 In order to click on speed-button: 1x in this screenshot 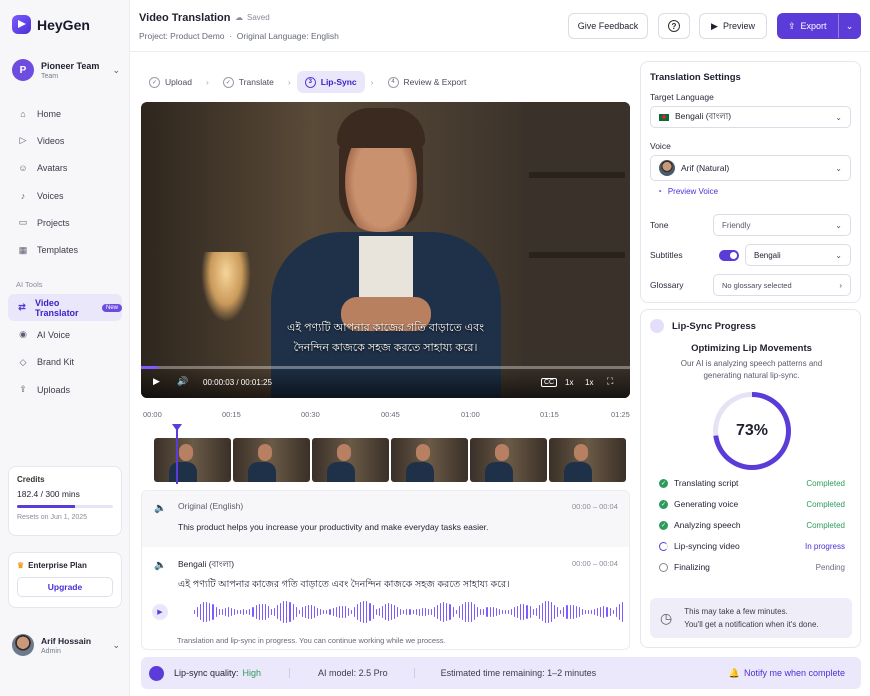, I will do `click(569, 382)`.